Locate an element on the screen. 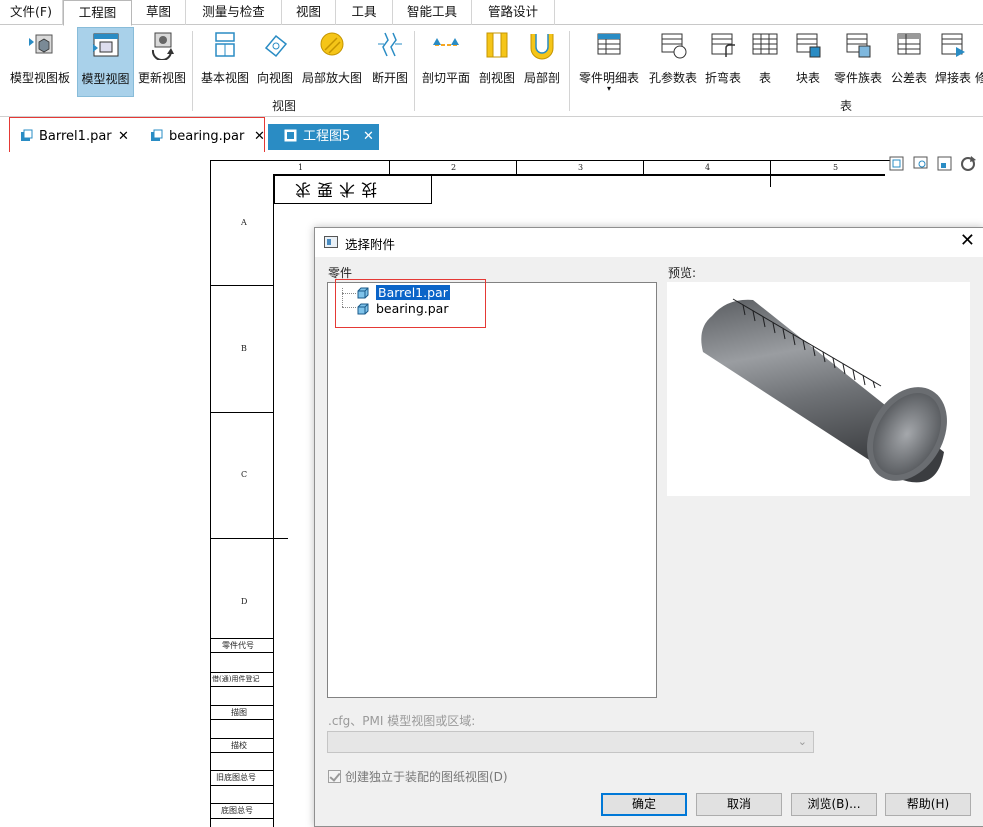 The image size is (983, 827). cutting-plane-button: 剖切平面 is located at coordinates (446, 62).